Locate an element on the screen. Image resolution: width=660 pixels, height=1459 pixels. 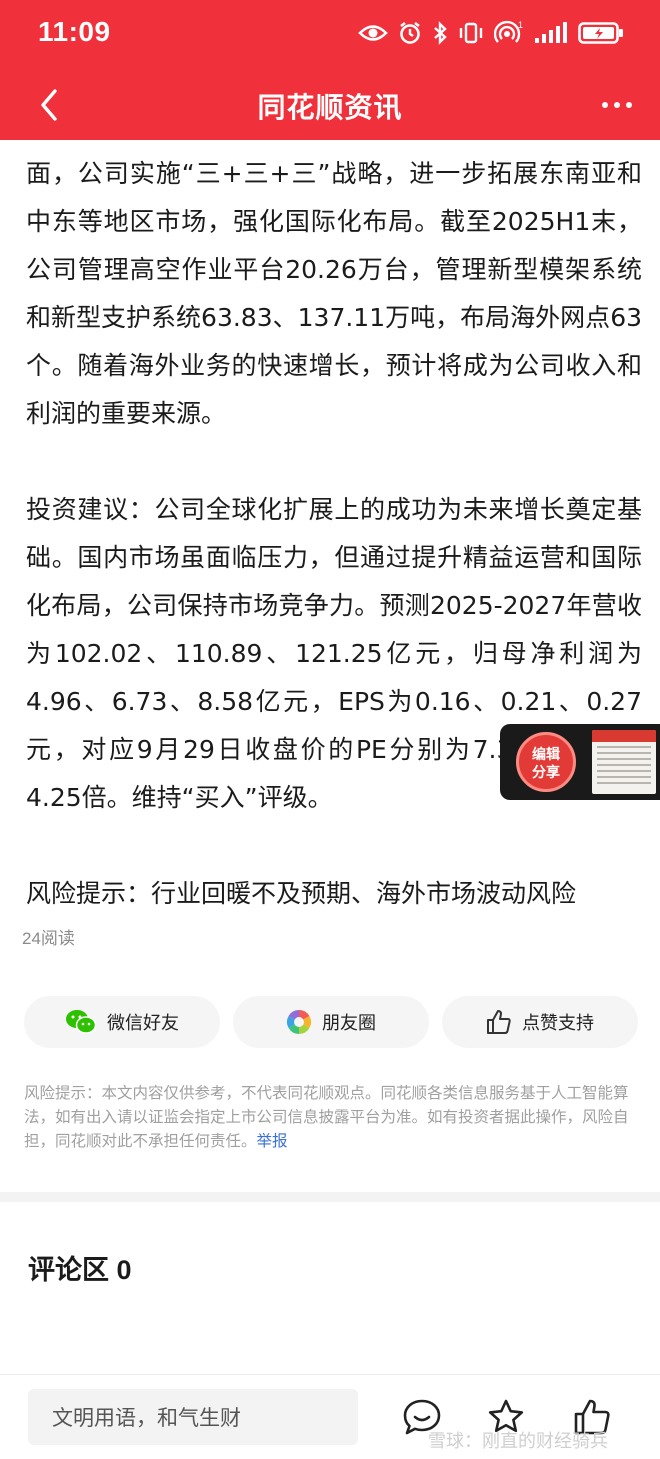
bluetooth-icon is located at coordinates (440, 33).